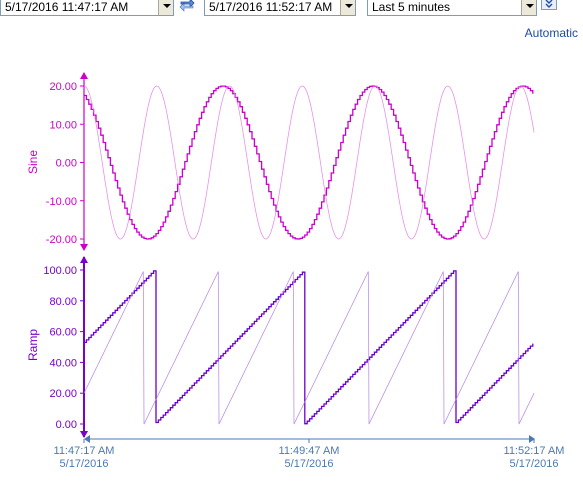 The width and height of the screenshot is (583, 487). Describe the element at coordinates (60, 271) in the screenshot. I see `y-tick-label: 100.00` at that location.